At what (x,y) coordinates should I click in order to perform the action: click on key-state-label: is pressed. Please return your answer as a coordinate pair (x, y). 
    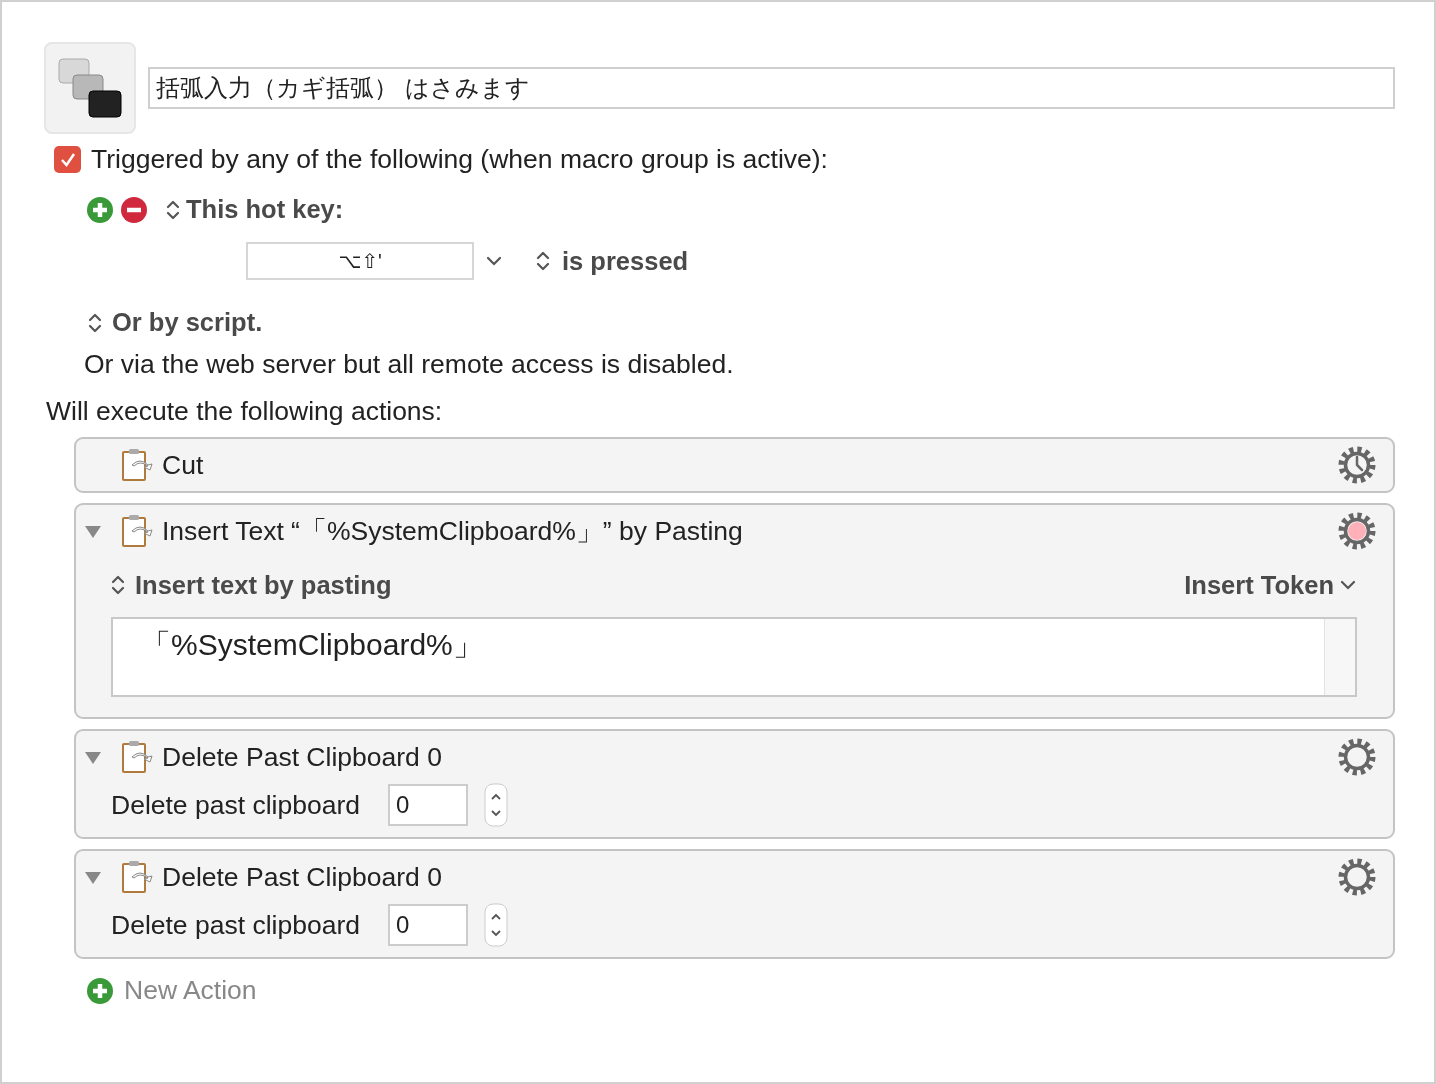
    Looking at the image, I should click on (625, 261).